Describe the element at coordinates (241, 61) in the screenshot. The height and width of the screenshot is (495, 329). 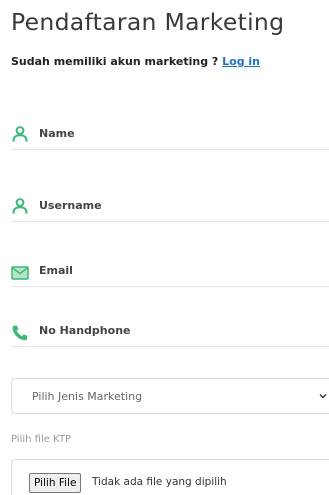
I see `login-link: Log in` at that location.